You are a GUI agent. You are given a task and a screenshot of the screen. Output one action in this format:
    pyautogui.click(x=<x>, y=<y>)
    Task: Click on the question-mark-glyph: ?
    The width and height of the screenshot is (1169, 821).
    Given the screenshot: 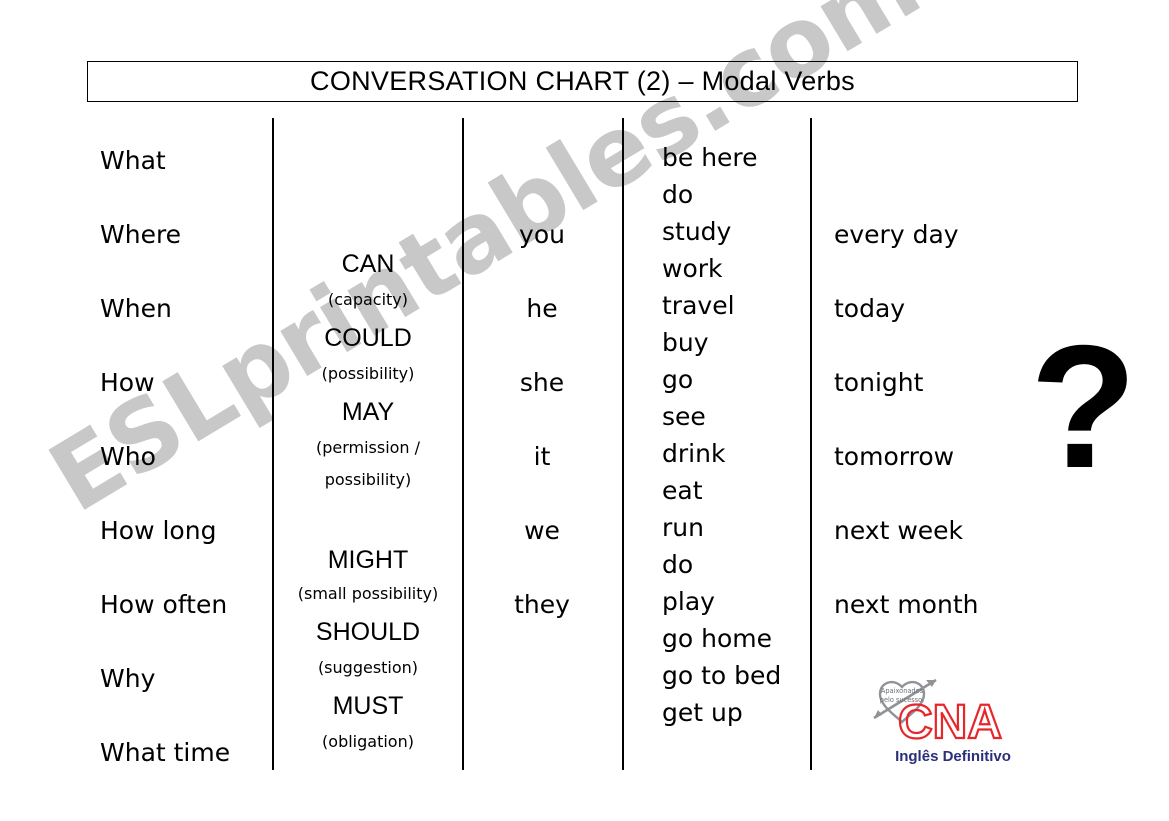 What is the action you would take?
    pyautogui.click(x=1083, y=407)
    